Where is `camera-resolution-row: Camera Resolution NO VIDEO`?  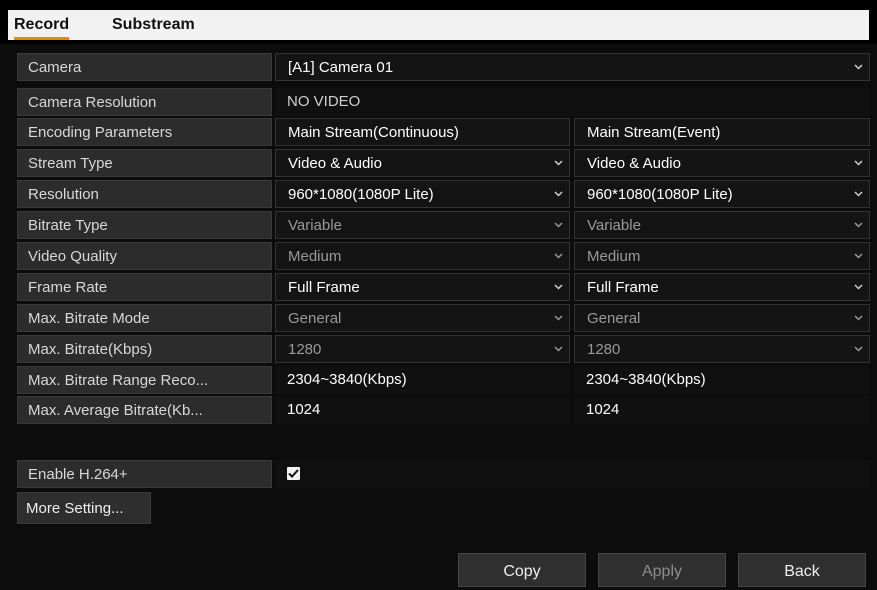
camera-resolution-row: Camera Resolution NO VIDEO is located at coordinates (443, 102).